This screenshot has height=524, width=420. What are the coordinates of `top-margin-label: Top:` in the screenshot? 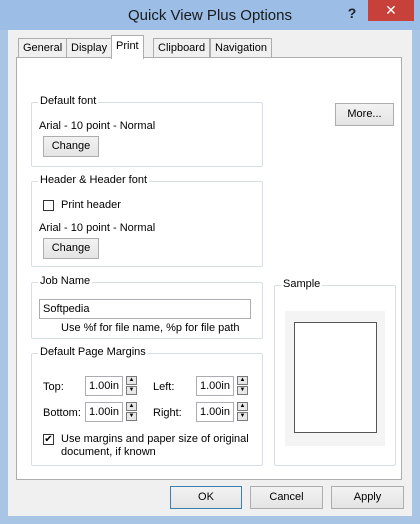 It's located at (53, 387).